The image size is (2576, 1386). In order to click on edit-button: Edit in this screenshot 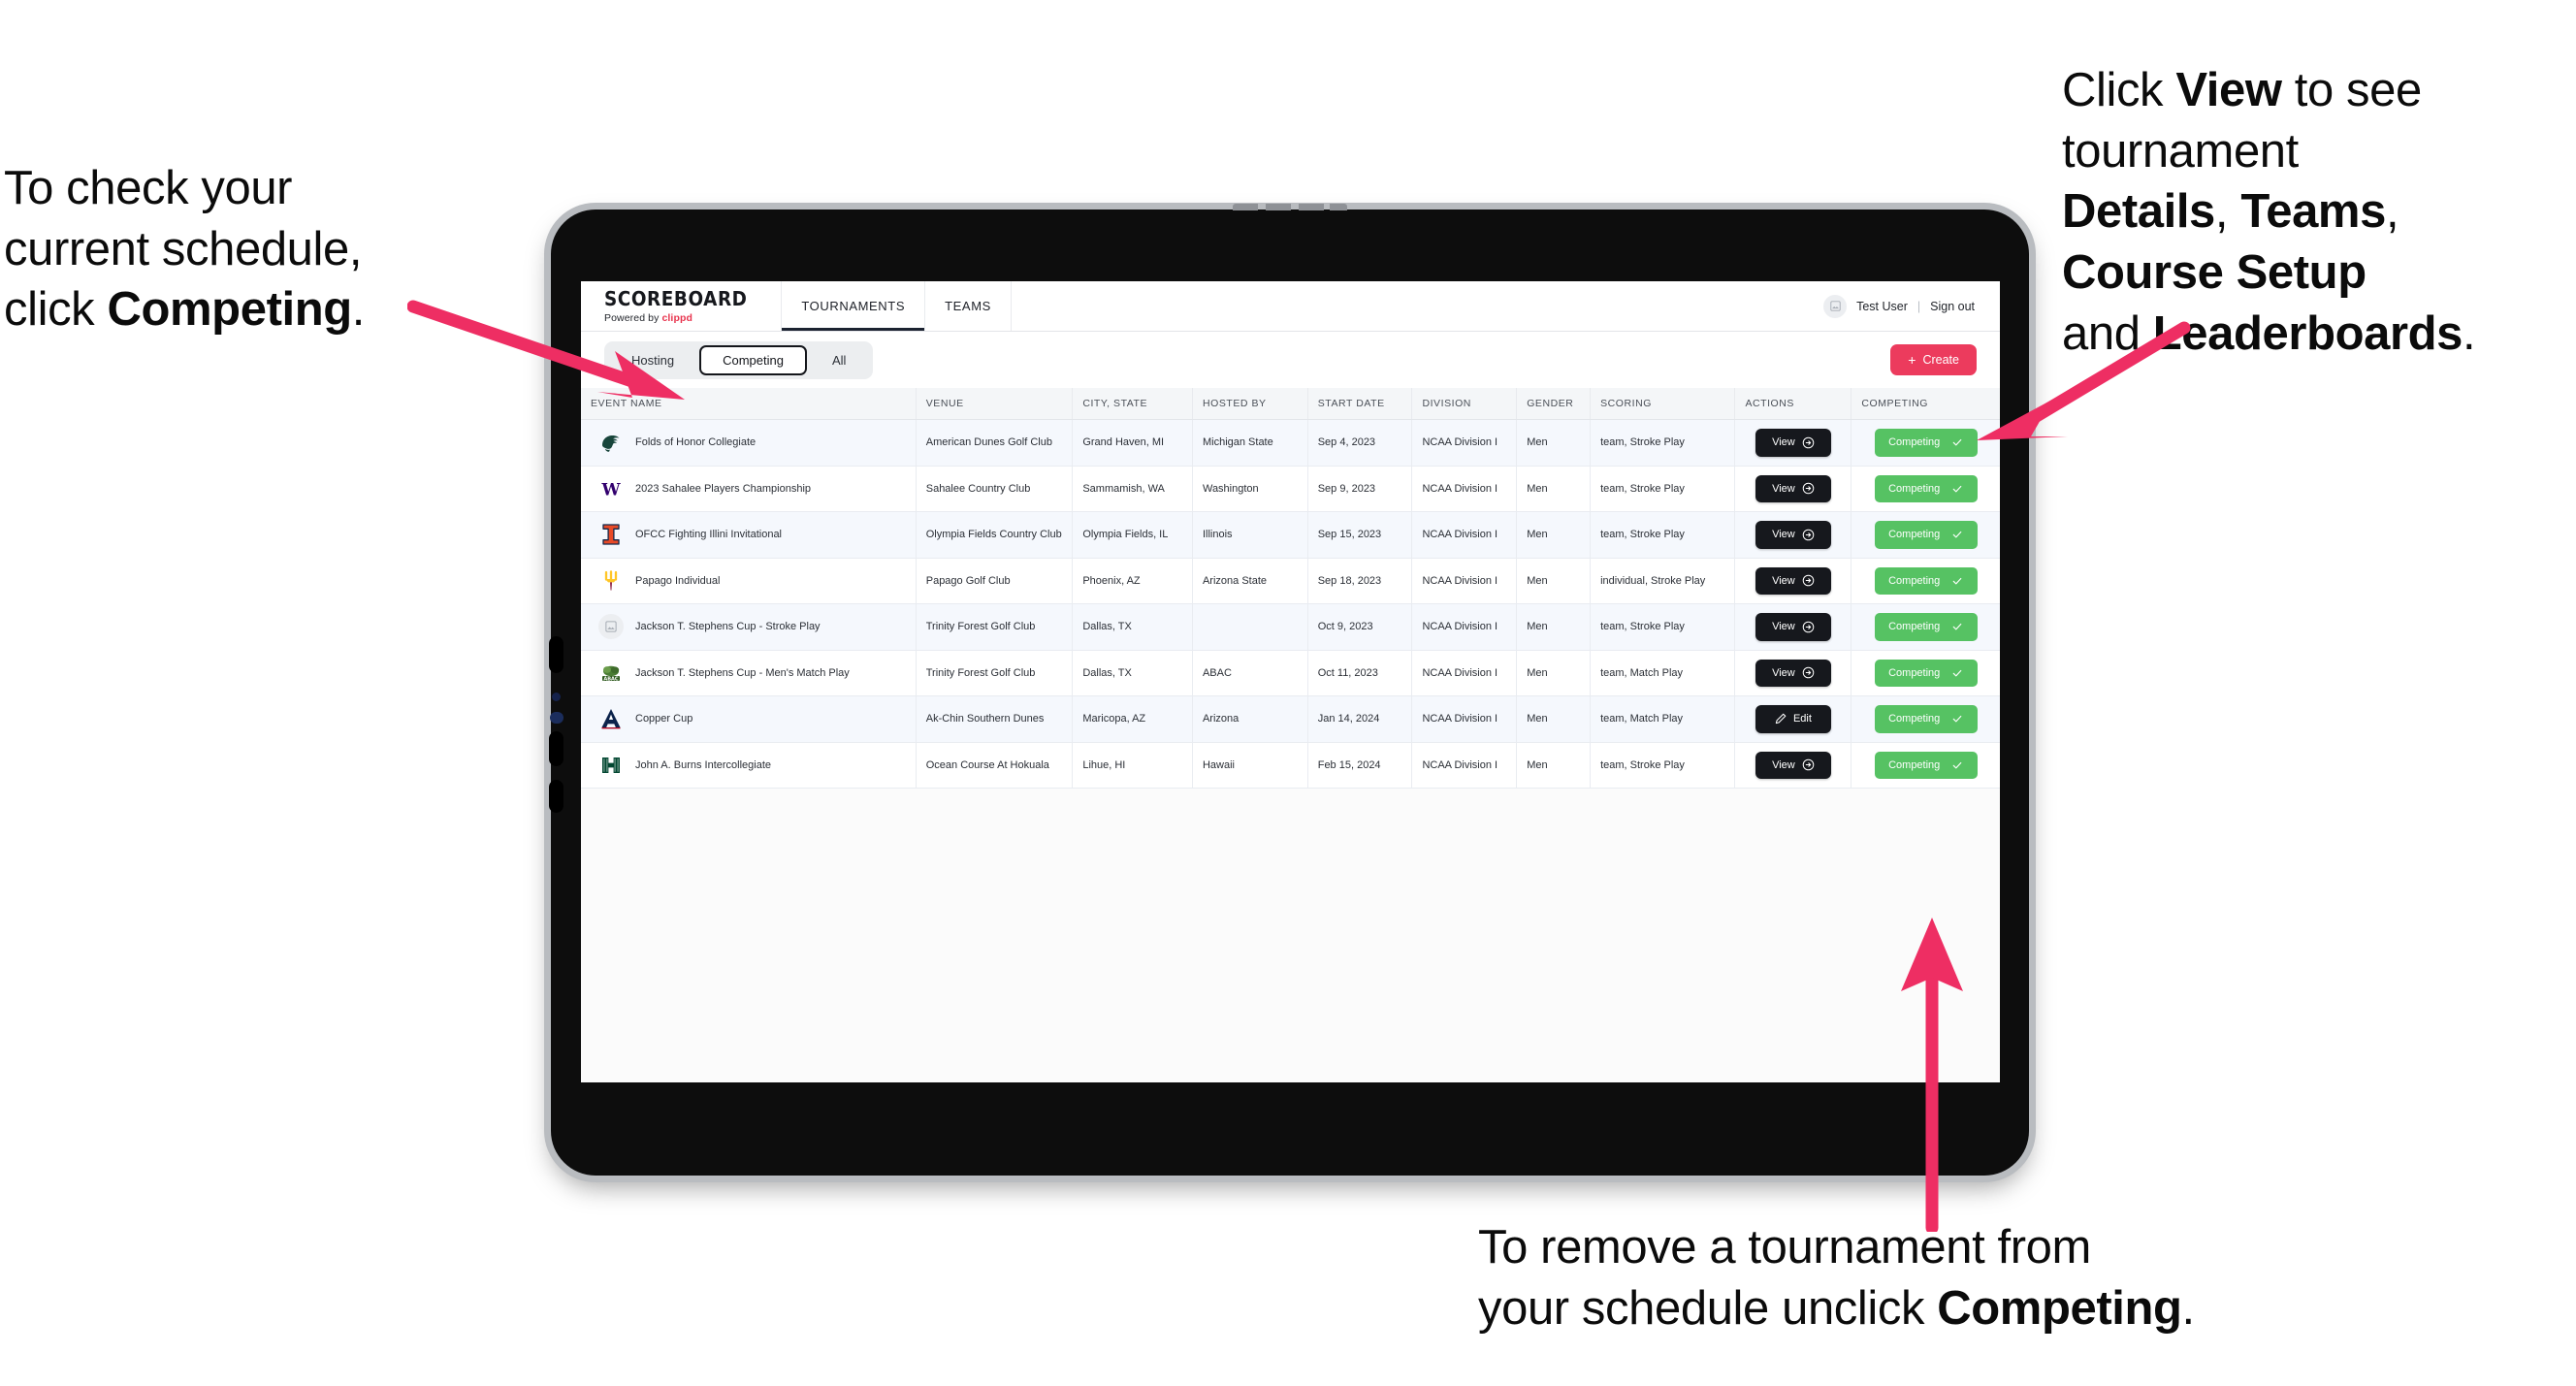, I will do `click(1793, 719)`.